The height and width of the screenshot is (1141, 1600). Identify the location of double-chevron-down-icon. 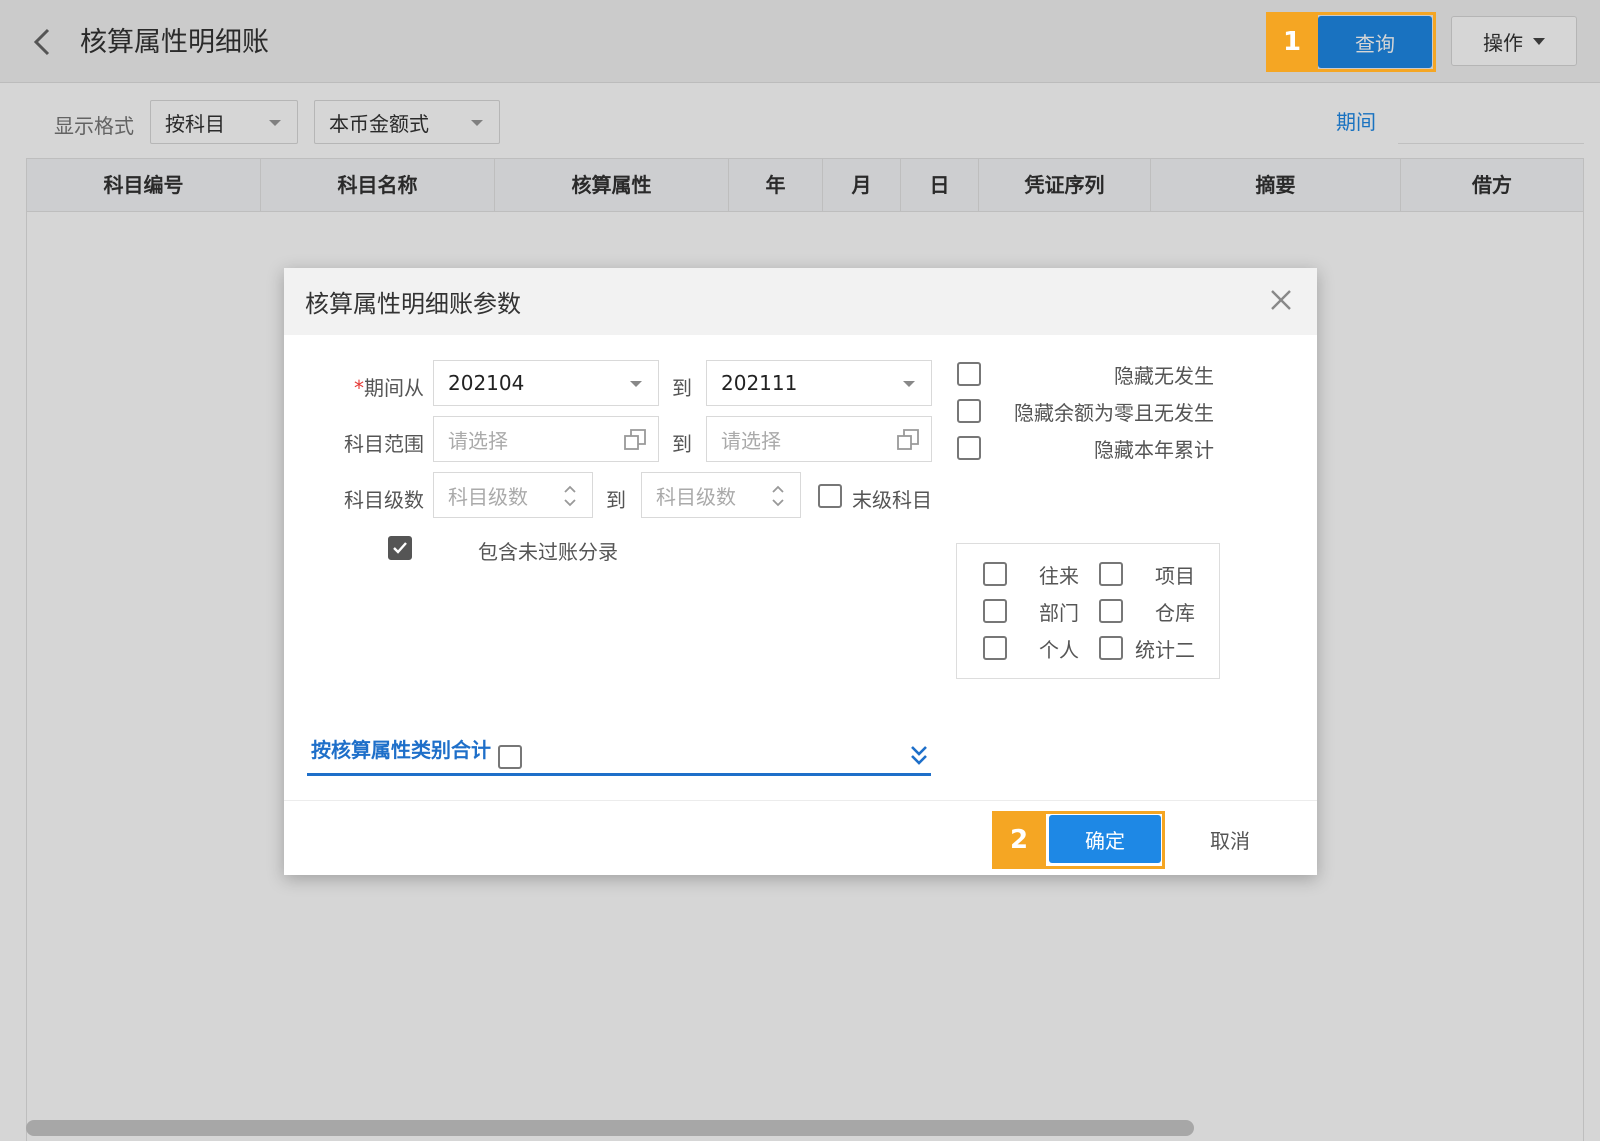
(919, 755).